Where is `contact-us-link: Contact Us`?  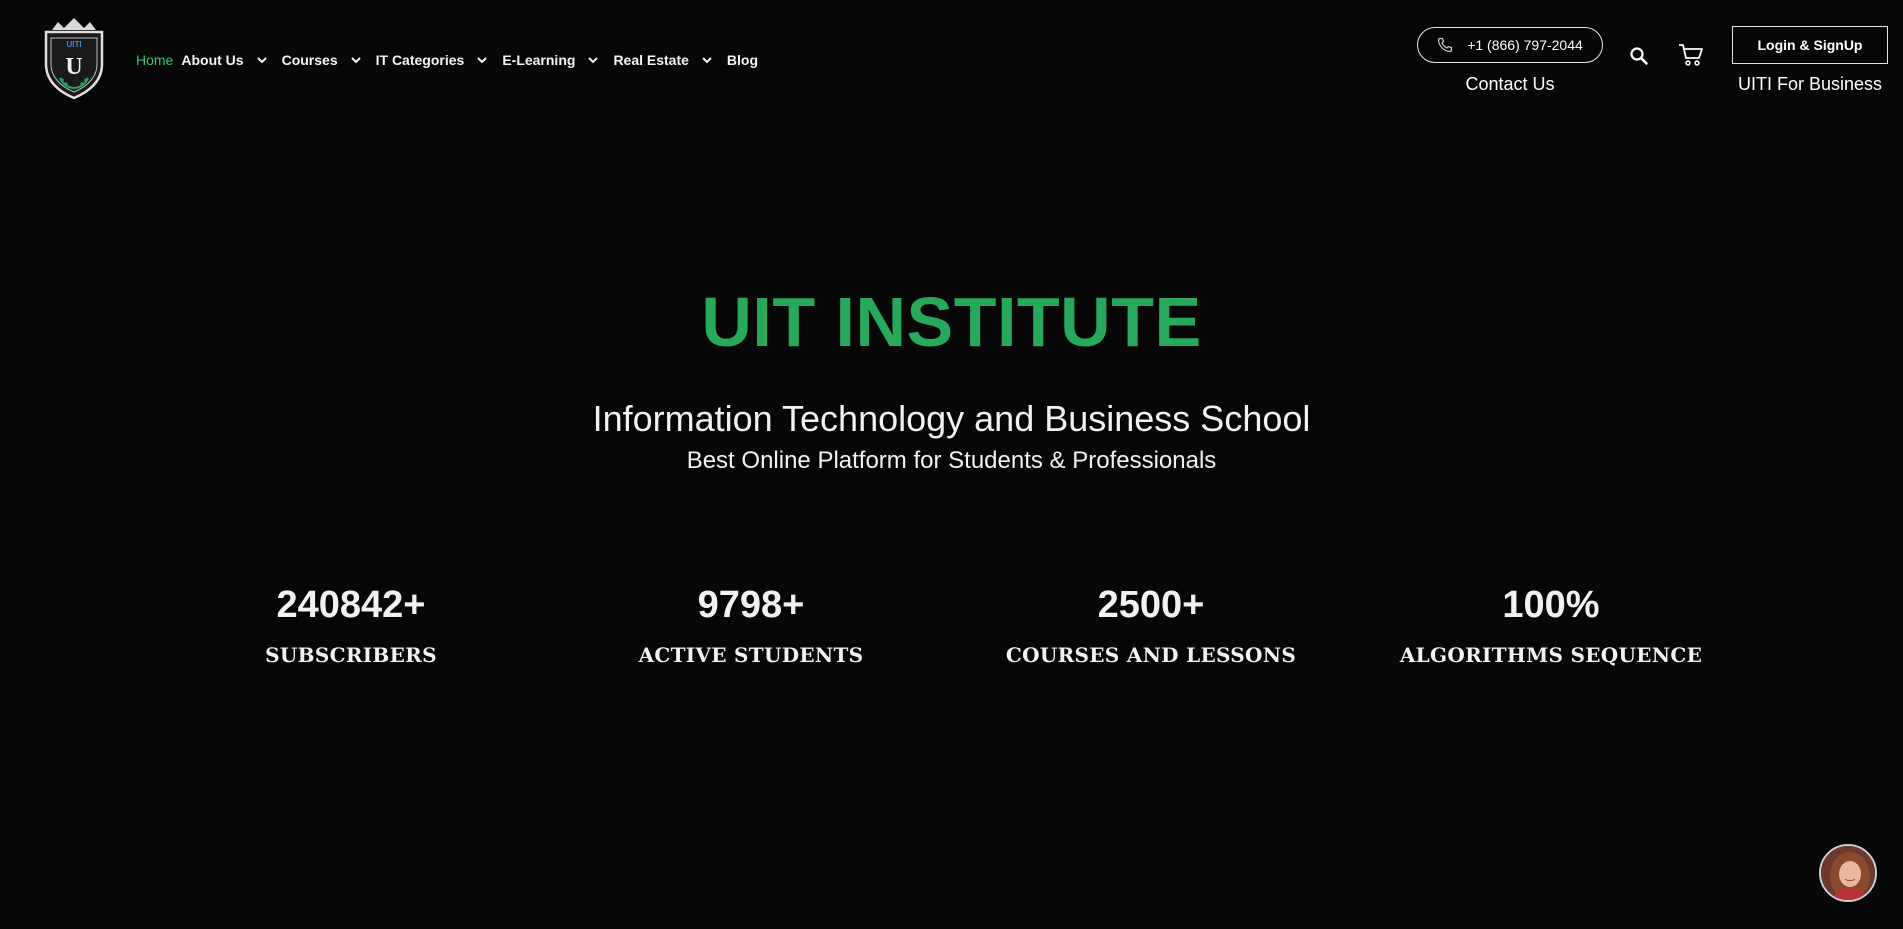 contact-us-link: Contact Us is located at coordinates (1510, 84).